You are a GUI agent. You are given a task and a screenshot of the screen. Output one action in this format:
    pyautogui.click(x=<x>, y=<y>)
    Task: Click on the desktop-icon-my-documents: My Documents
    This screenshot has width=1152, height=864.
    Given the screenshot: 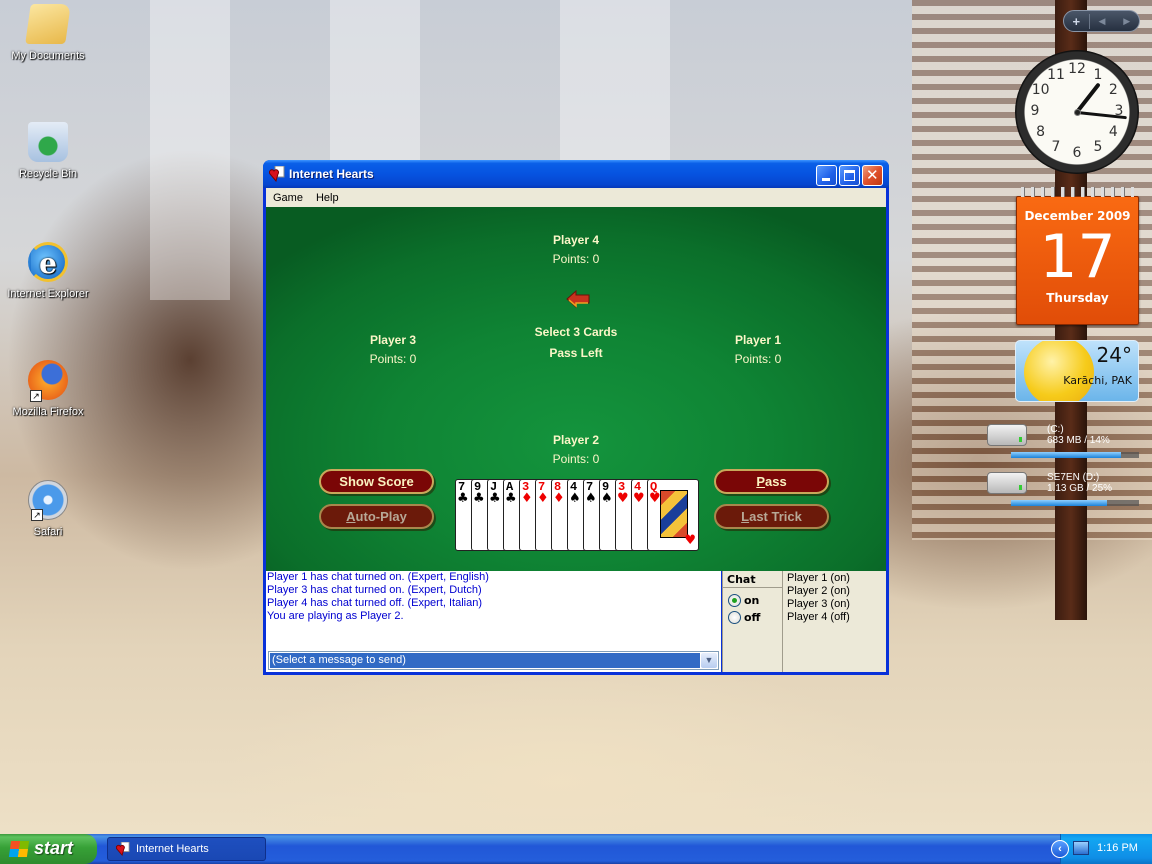 What is the action you would take?
    pyautogui.click(x=48, y=33)
    